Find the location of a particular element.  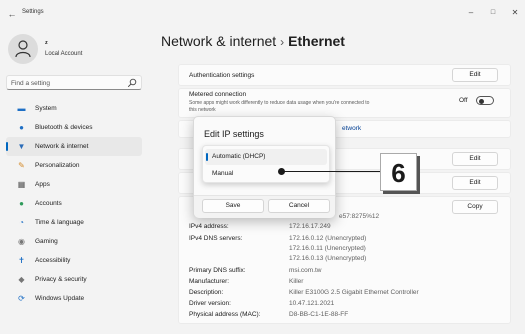

auth-settings-label: Authentication settings is located at coordinates (222, 75).